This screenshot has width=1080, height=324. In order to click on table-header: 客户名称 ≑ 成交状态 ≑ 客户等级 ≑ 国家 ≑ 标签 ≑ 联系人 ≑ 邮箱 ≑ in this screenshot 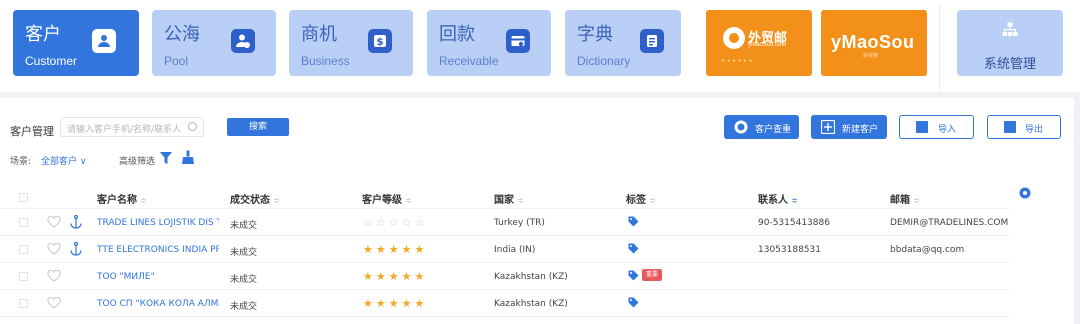, I will do `click(505, 196)`.